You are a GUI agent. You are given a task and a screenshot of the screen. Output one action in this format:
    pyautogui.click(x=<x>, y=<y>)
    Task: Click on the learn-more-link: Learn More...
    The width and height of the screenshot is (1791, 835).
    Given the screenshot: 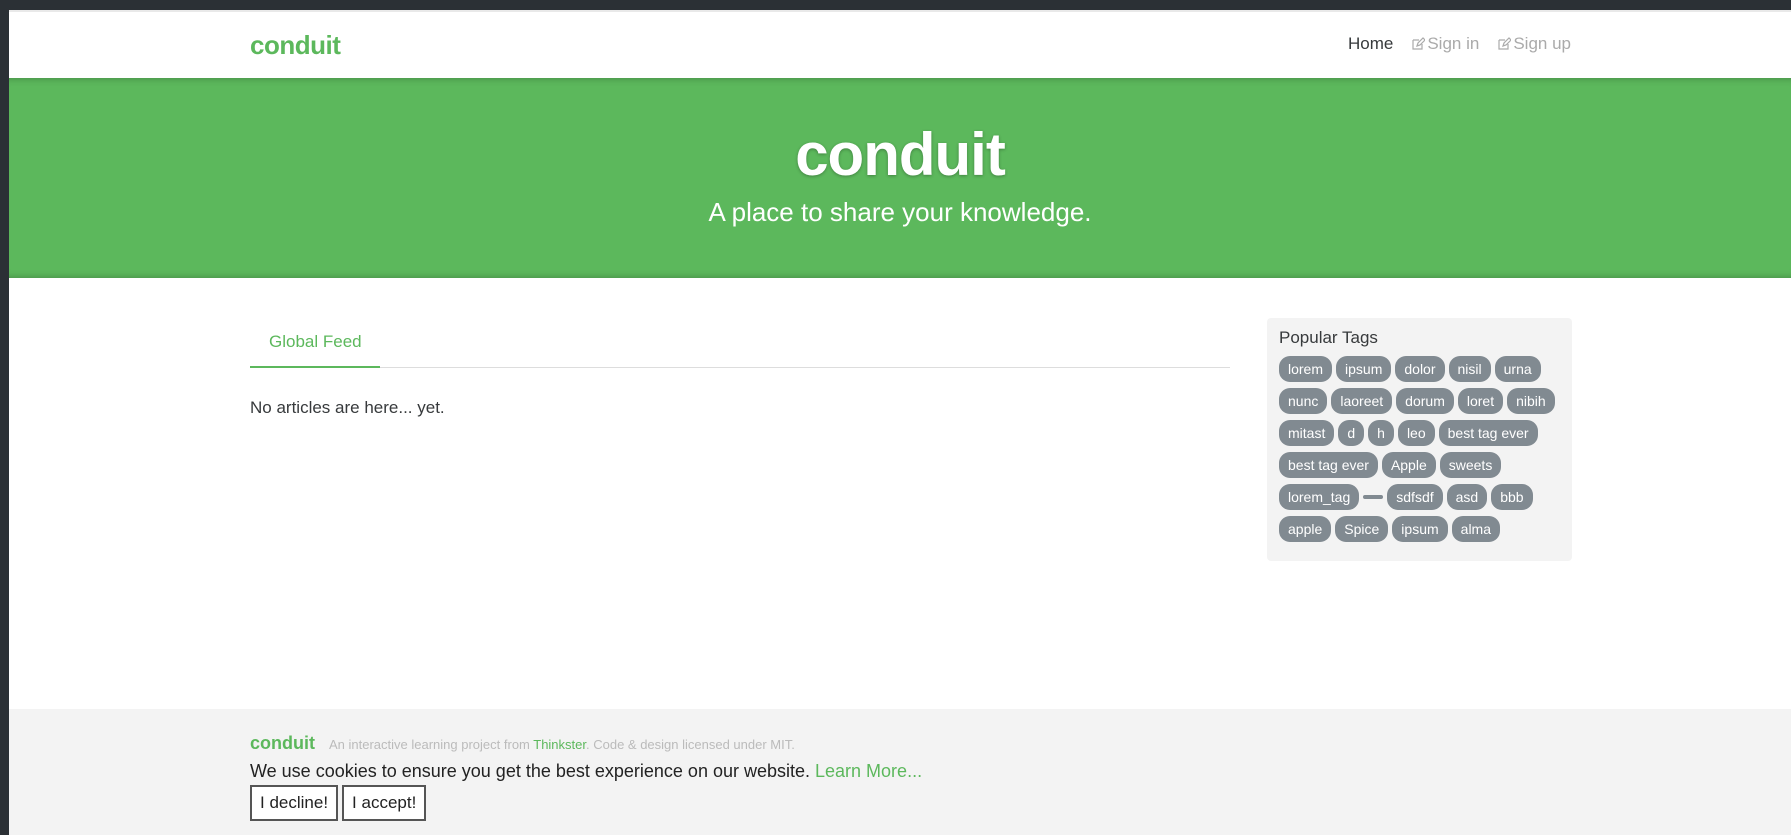 What is the action you would take?
    pyautogui.click(x=868, y=771)
    